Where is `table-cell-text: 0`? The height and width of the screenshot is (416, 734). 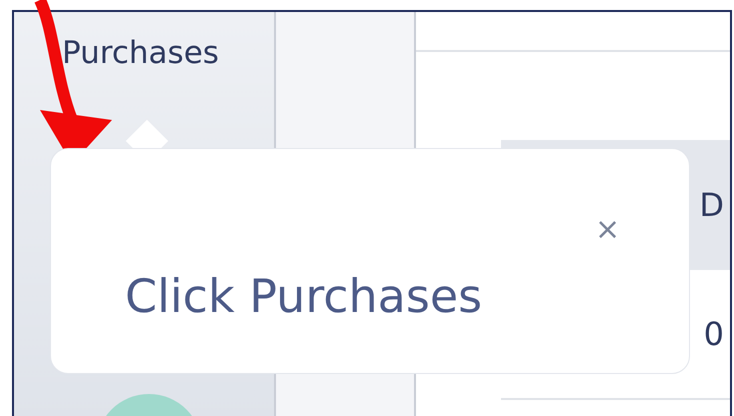 table-cell-text: 0 is located at coordinates (714, 334).